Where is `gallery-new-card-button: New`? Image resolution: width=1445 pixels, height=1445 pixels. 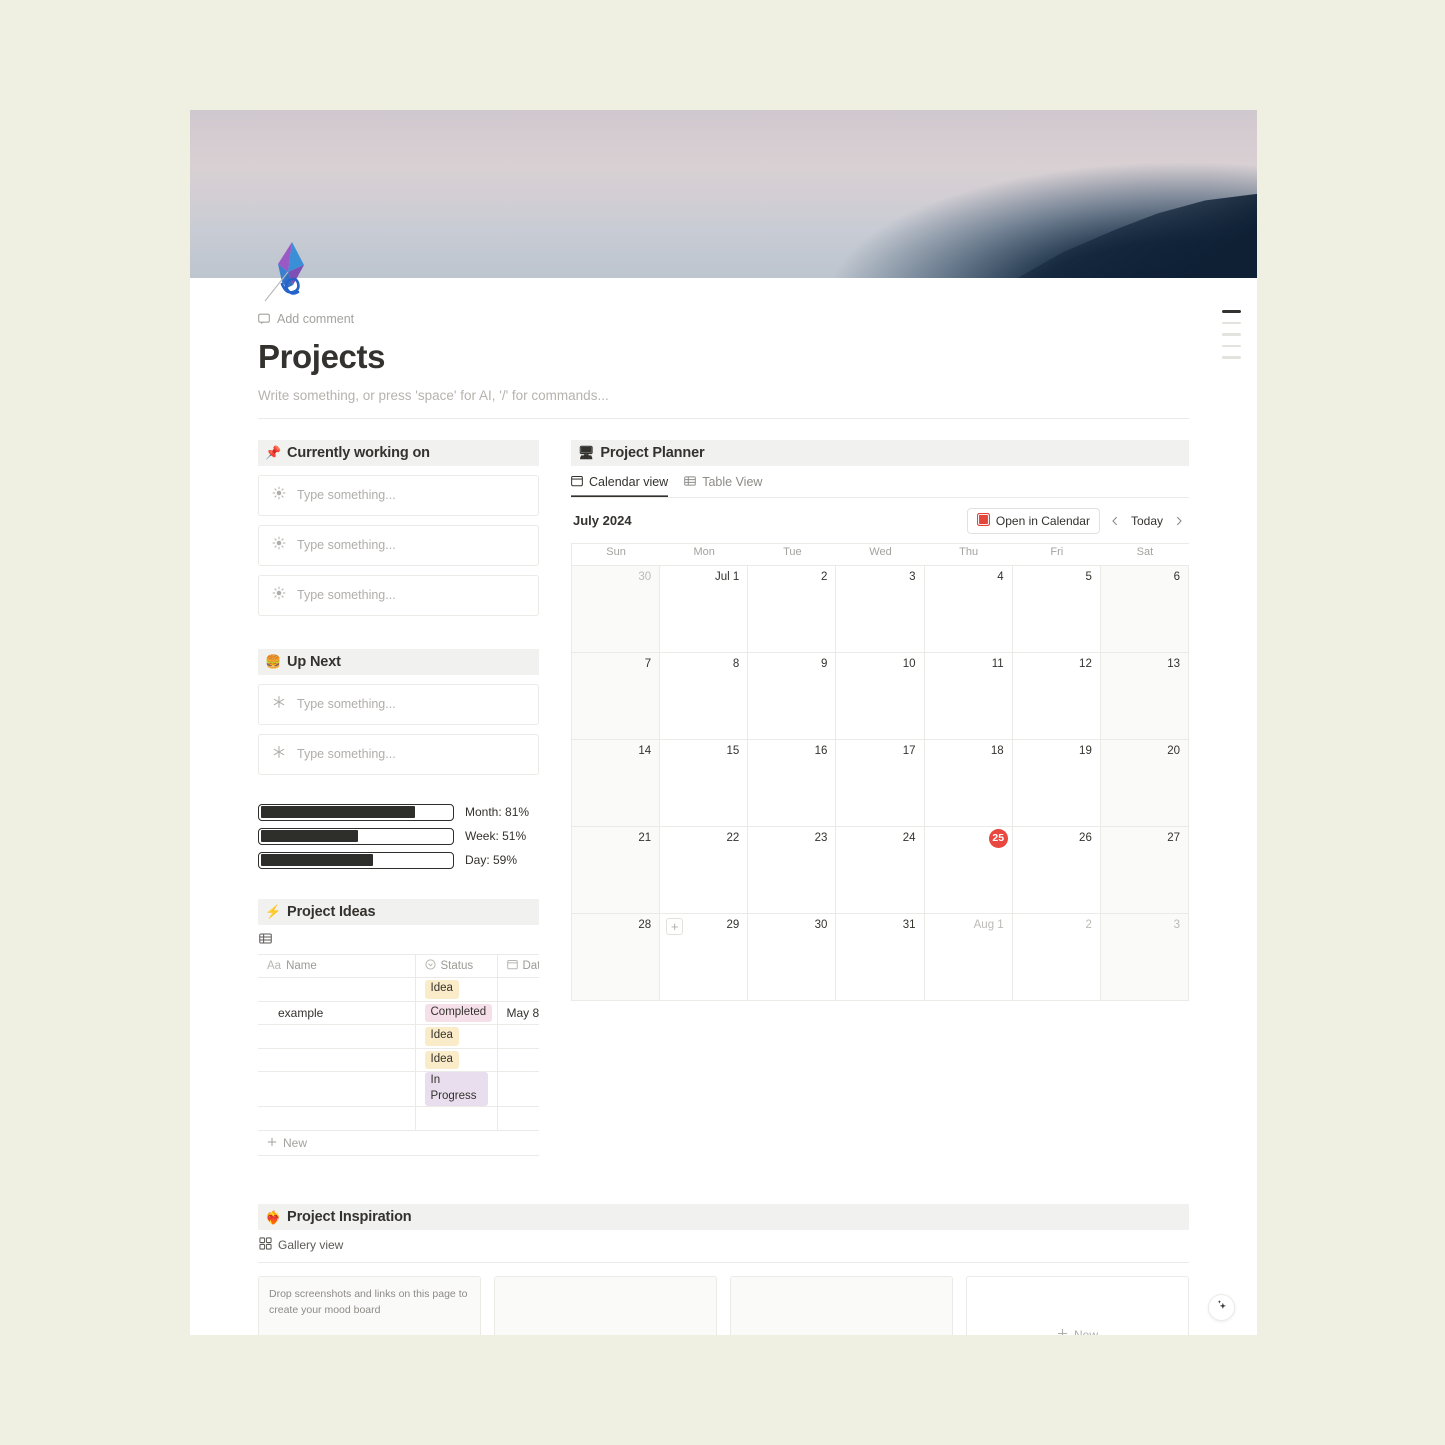 gallery-new-card-button: New is located at coordinates (1077, 1305).